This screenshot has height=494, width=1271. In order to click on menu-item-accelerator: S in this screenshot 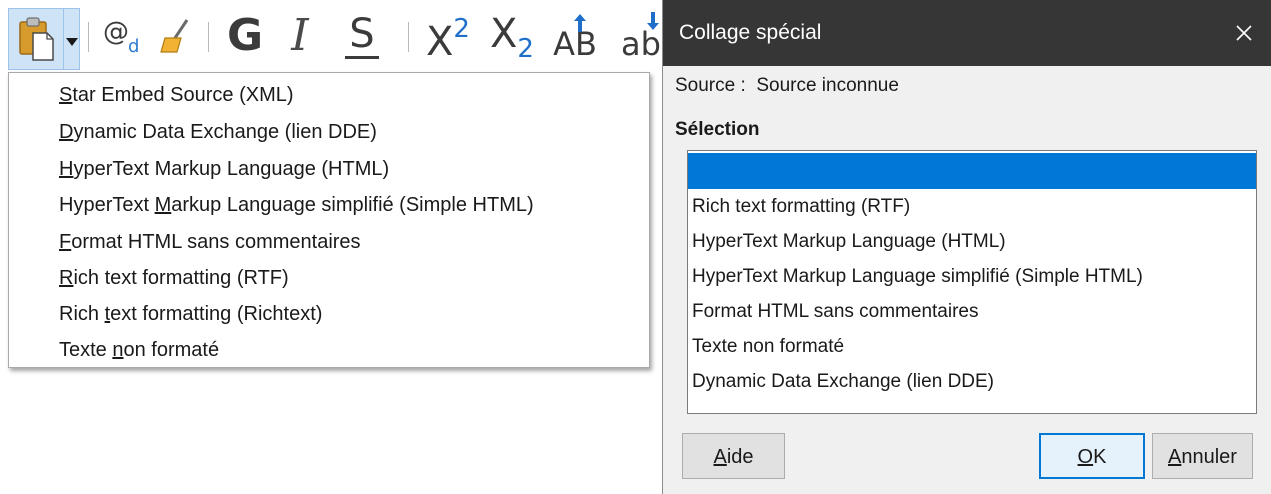, I will do `click(66, 95)`.